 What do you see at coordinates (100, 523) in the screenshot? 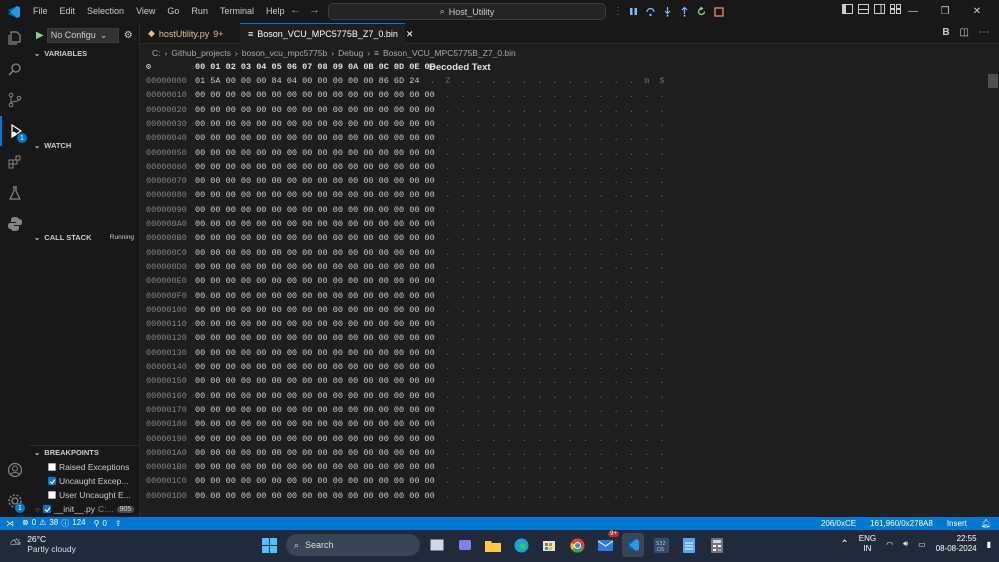
I see `ports-indicator: ⚲ 0` at bounding box center [100, 523].